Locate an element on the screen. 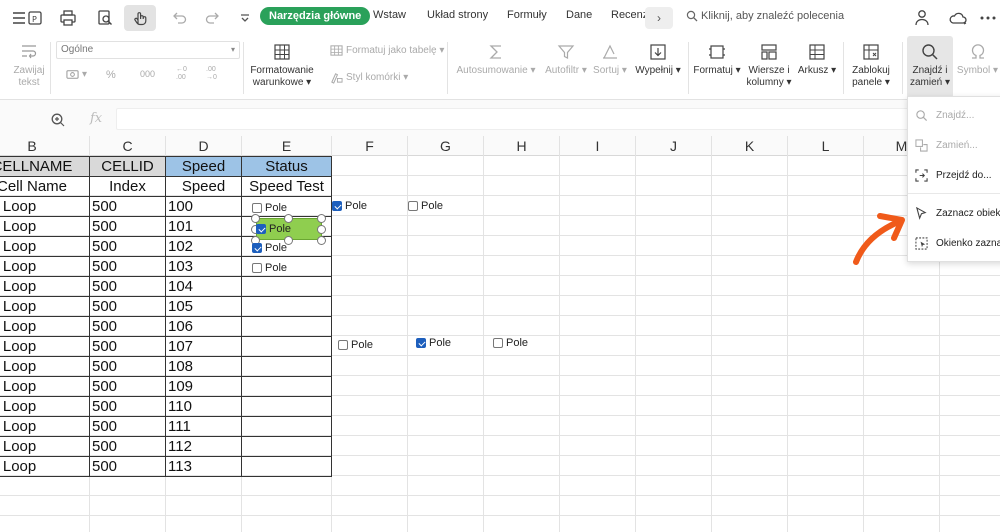 The width and height of the screenshot is (1000, 532). rows-and-columns-button: Wiersze i kolumny ▾ is located at coordinates (769, 65).